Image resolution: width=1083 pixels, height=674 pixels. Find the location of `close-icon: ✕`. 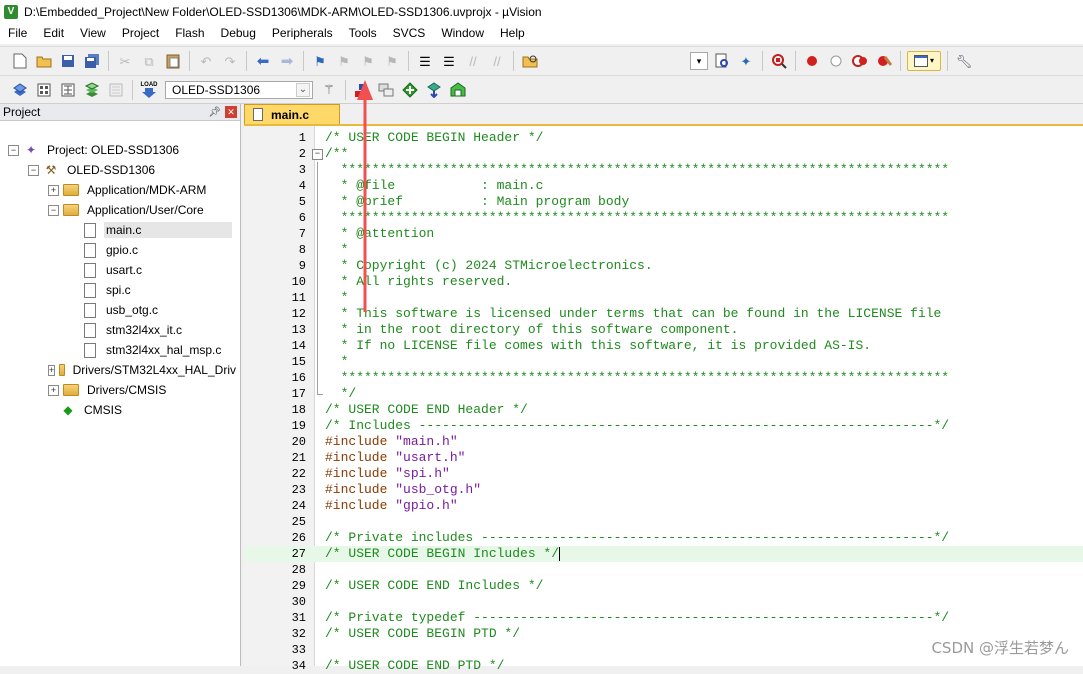

close-icon: ✕ is located at coordinates (231, 112).